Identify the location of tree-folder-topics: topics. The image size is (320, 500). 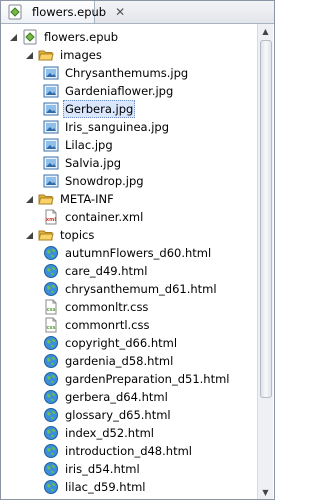
(60, 235).